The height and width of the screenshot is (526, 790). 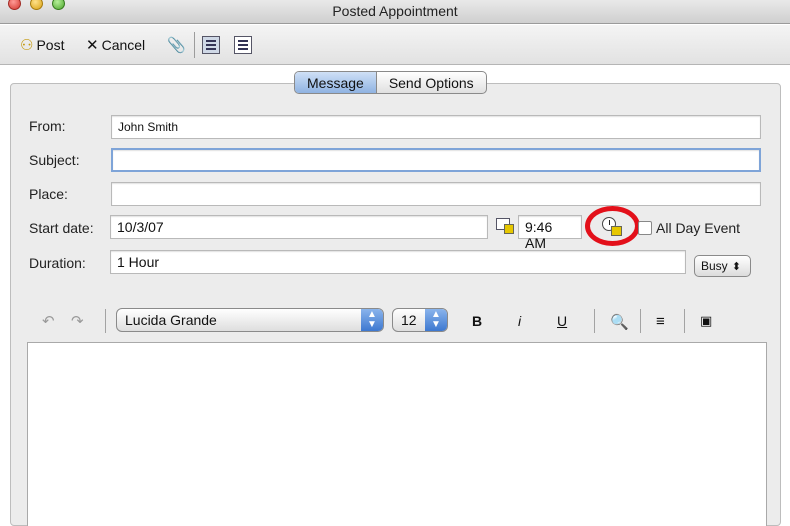 I want to click on all-day-checkbox, so click(x=645, y=228).